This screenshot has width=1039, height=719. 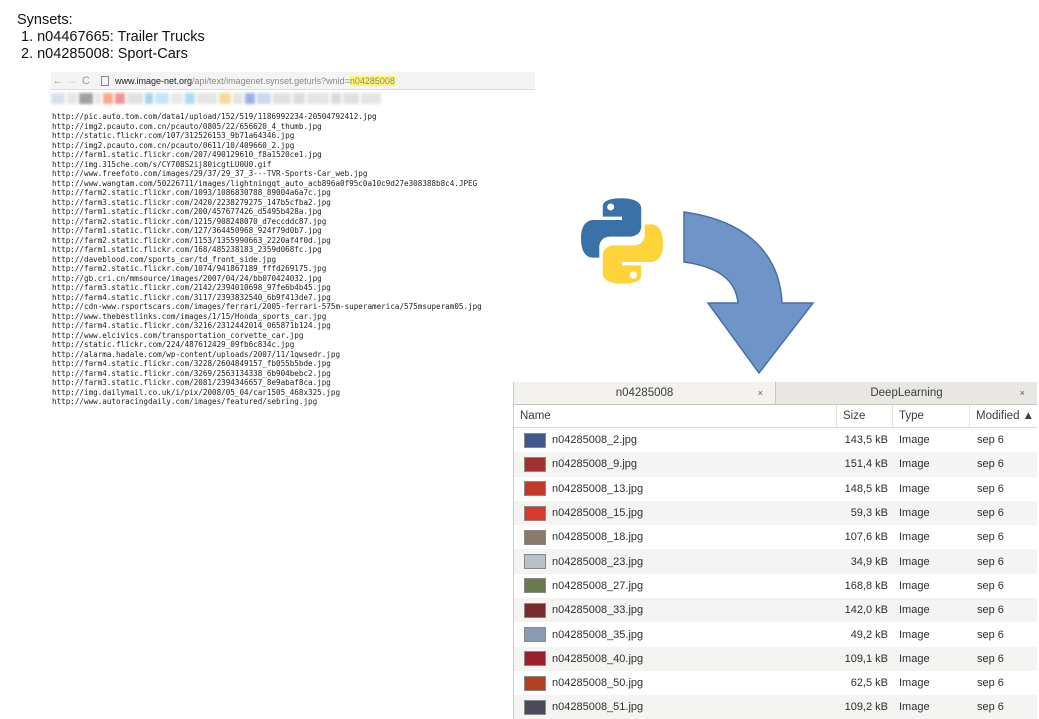 I want to click on file-size: 151,4 kB, so click(x=866, y=464).